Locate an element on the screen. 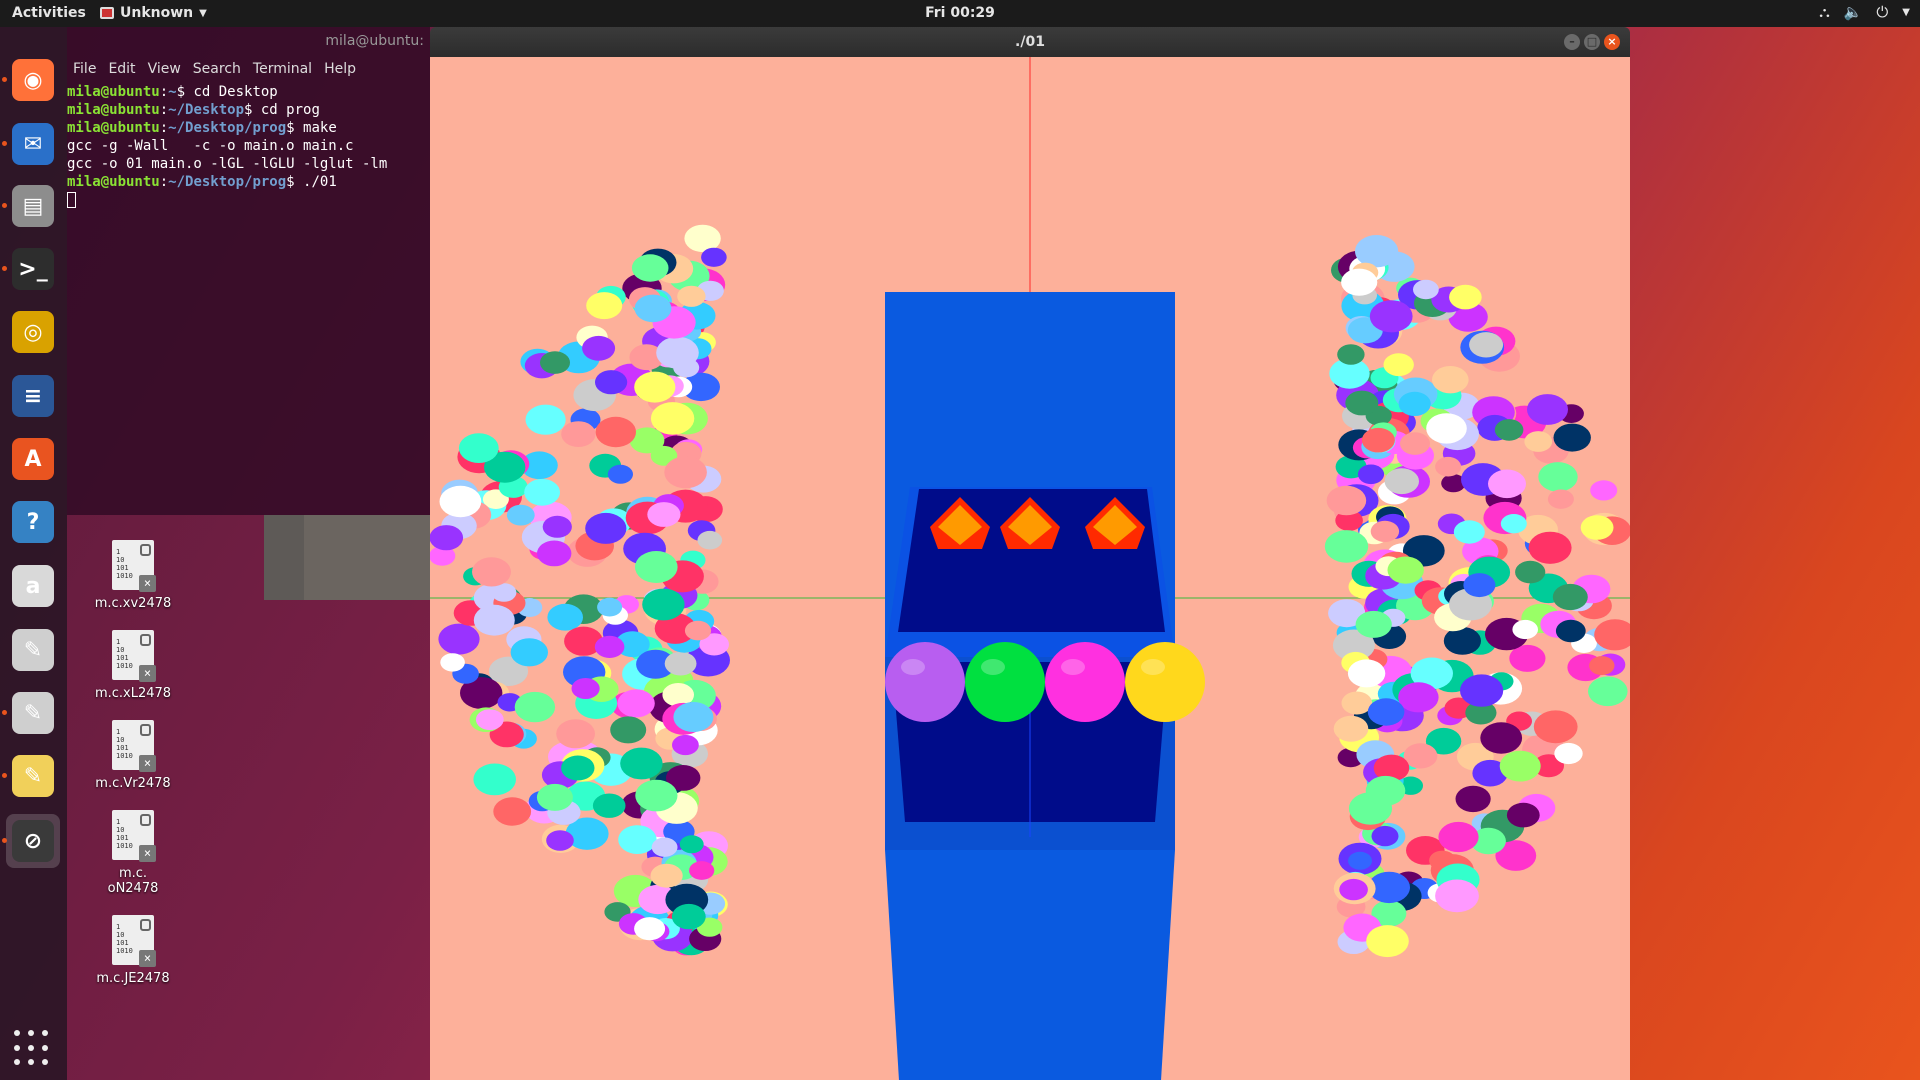 This screenshot has width=1920, height=1080. ball-highlight is located at coordinates (993, 667).